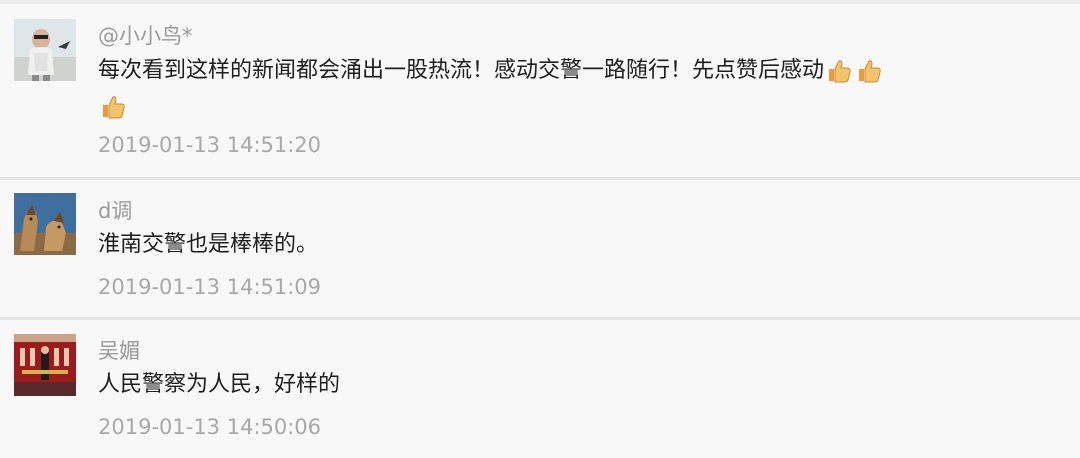 This screenshot has height=458, width=1080. I want to click on comment-username: d调, so click(115, 211).